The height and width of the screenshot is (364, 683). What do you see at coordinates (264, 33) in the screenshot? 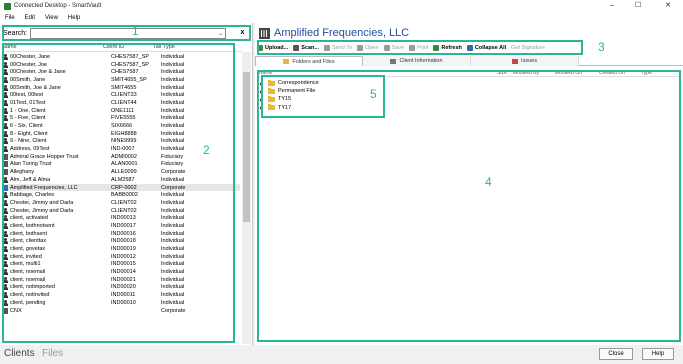
I see `building-icon` at bounding box center [264, 33].